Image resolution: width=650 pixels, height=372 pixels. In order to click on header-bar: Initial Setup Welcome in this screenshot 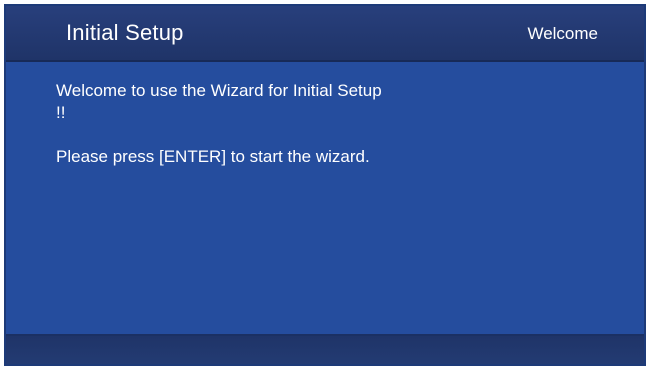, I will do `click(325, 34)`.